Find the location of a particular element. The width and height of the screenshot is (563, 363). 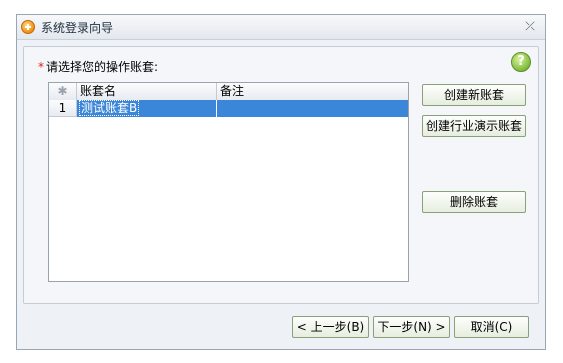

cell-account-name: 测试账套B is located at coordinates (147, 108).